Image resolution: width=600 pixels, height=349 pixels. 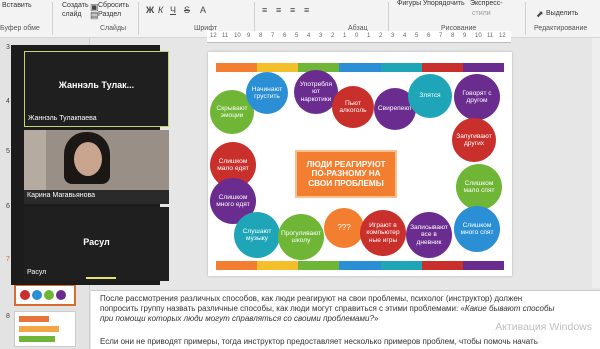 What do you see at coordinates (75, 5) in the screenshot?
I see `new-slide-button: Создать` at bounding box center [75, 5].